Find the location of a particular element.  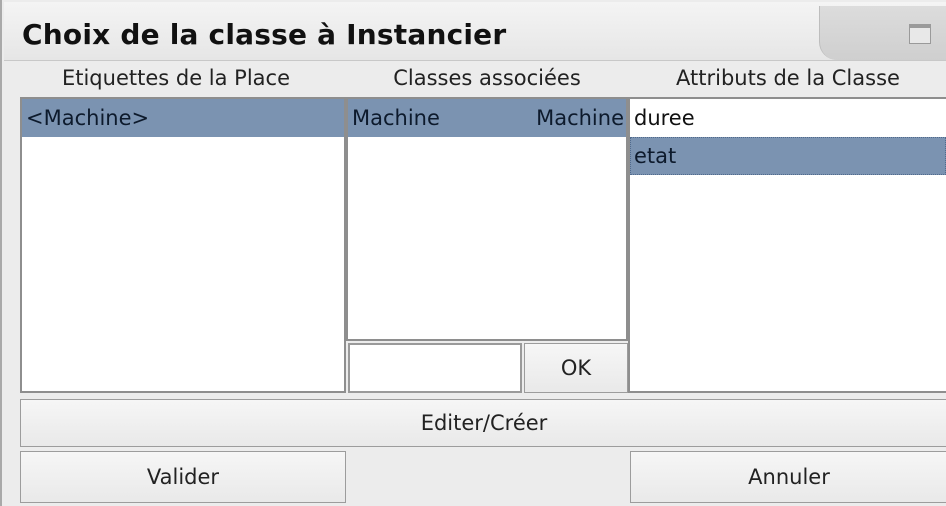

list-item: etat is located at coordinates (788, 156).